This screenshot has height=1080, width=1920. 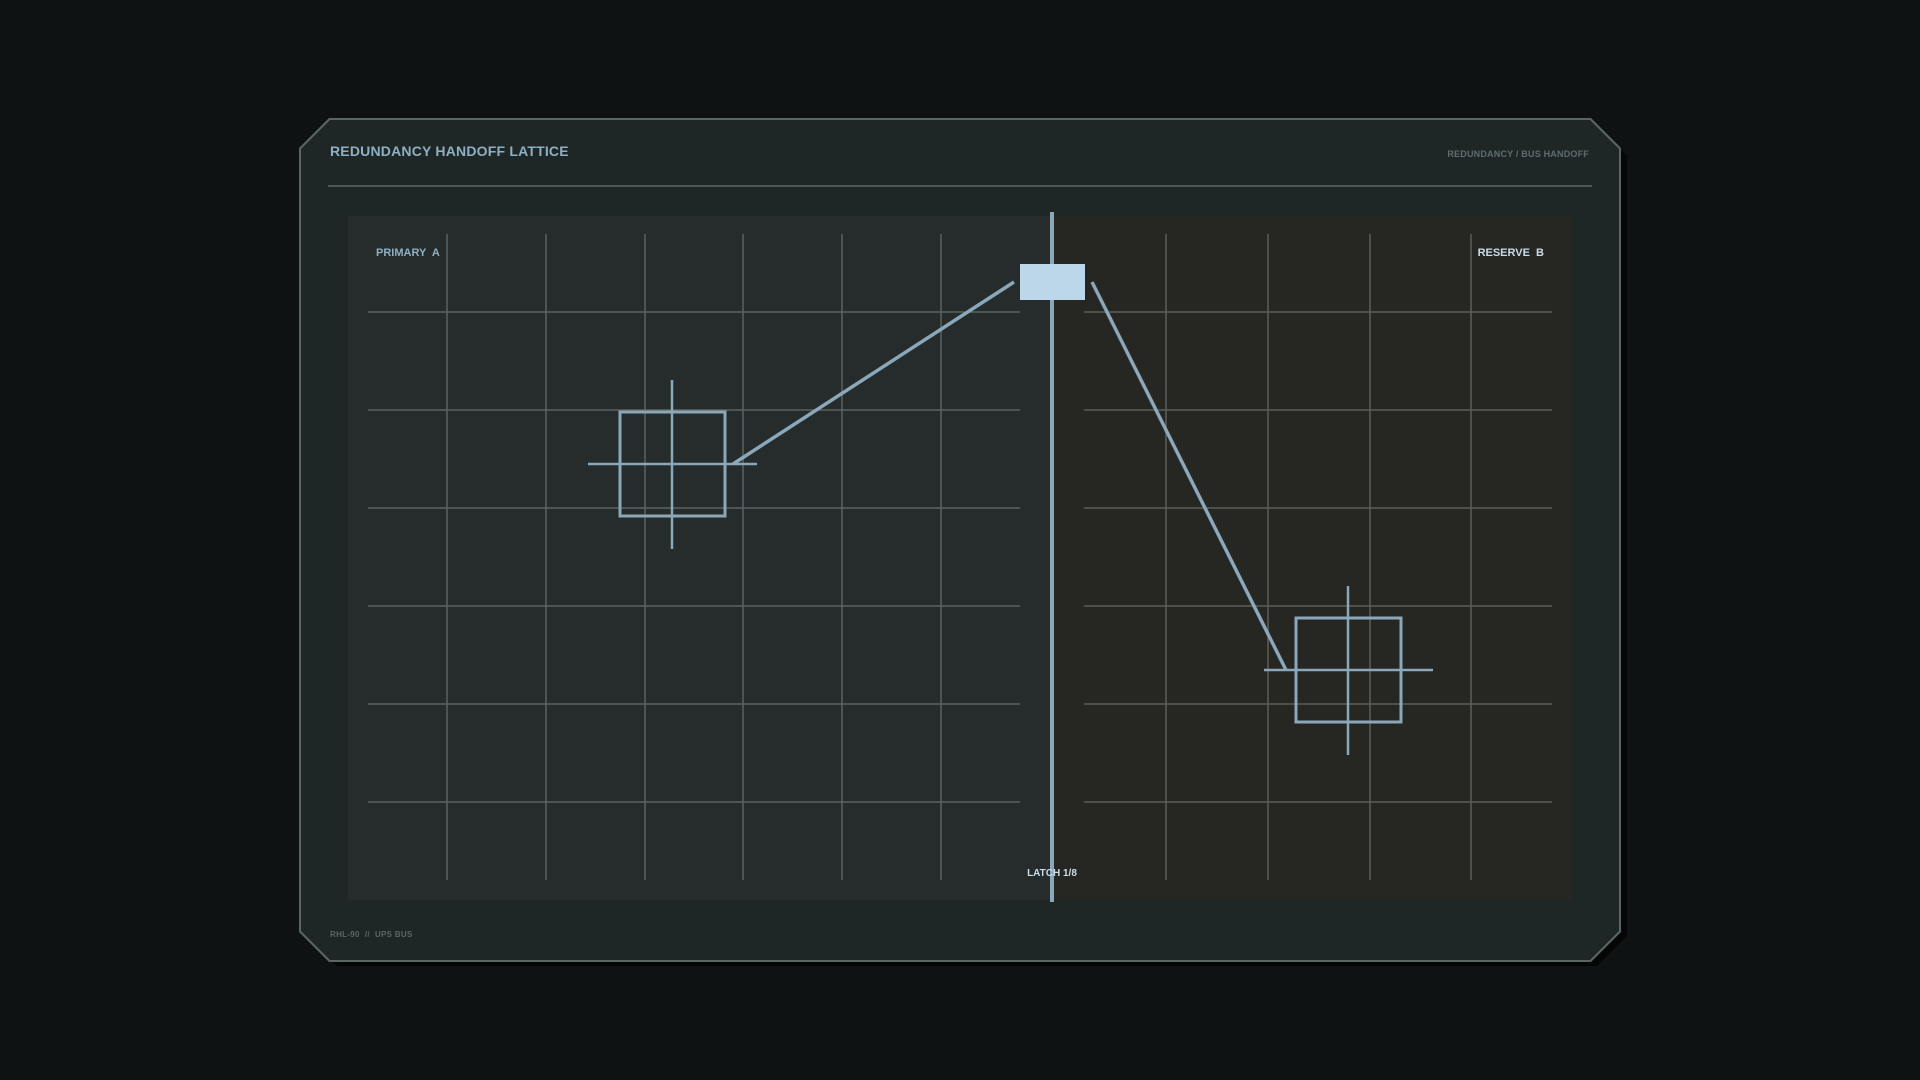 What do you see at coordinates (1052, 282) in the screenshot?
I see `latch-handle` at bounding box center [1052, 282].